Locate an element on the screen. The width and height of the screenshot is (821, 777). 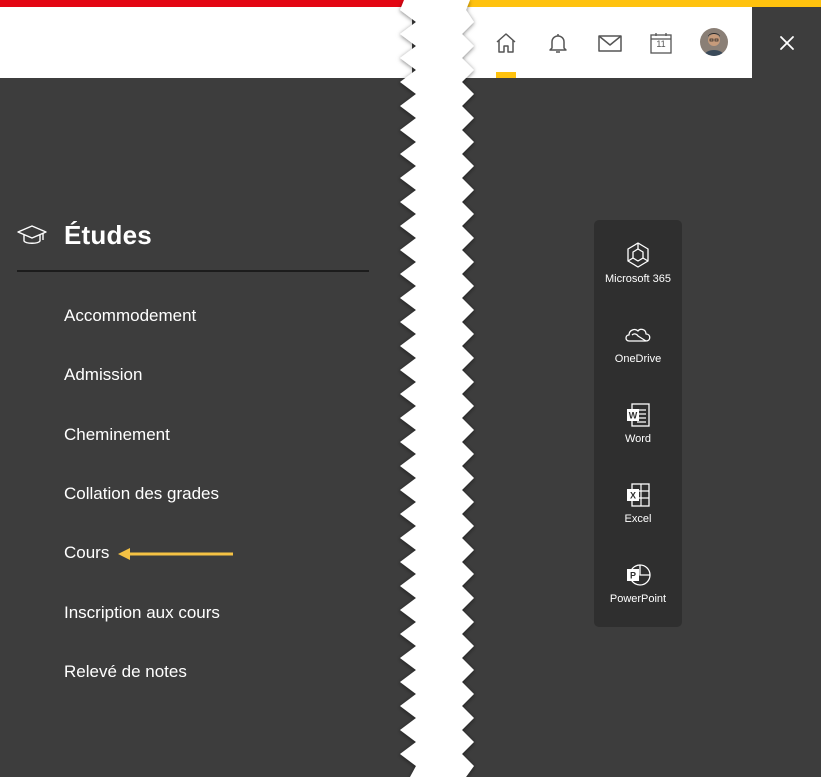
calendar-day: 11 is located at coordinates (661, 44).